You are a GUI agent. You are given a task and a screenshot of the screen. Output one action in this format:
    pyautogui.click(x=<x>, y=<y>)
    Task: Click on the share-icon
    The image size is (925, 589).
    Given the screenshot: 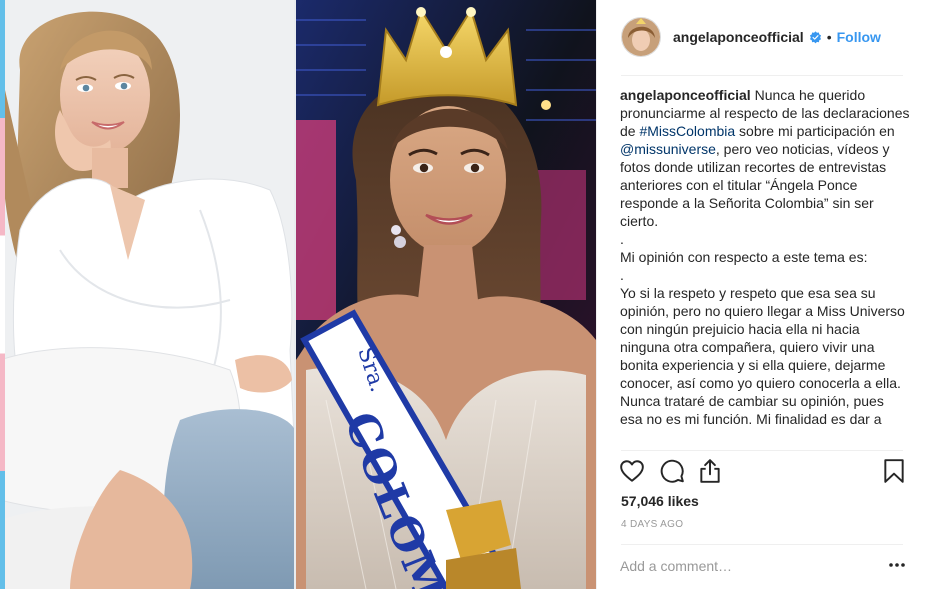 What is the action you would take?
    pyautogui.click(x=710, y=471)
    